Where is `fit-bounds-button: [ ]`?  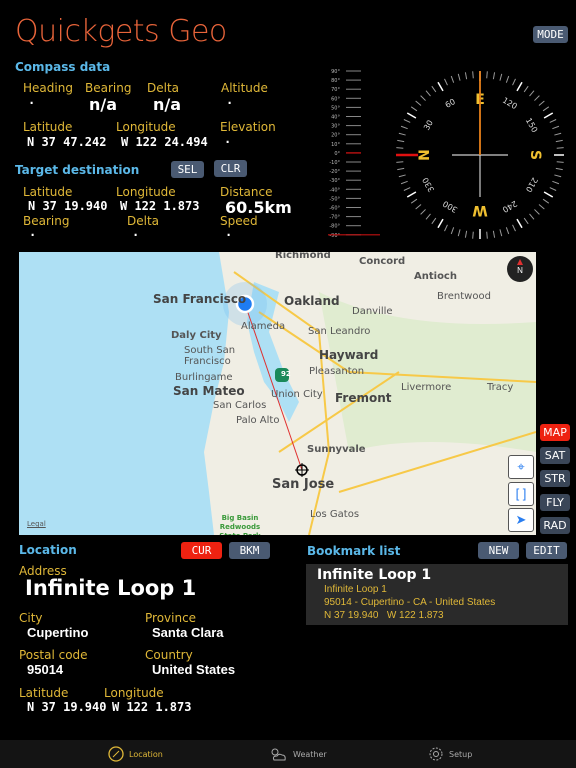 fit-bounds-button: [ ] is located at coordinates (521, 494).